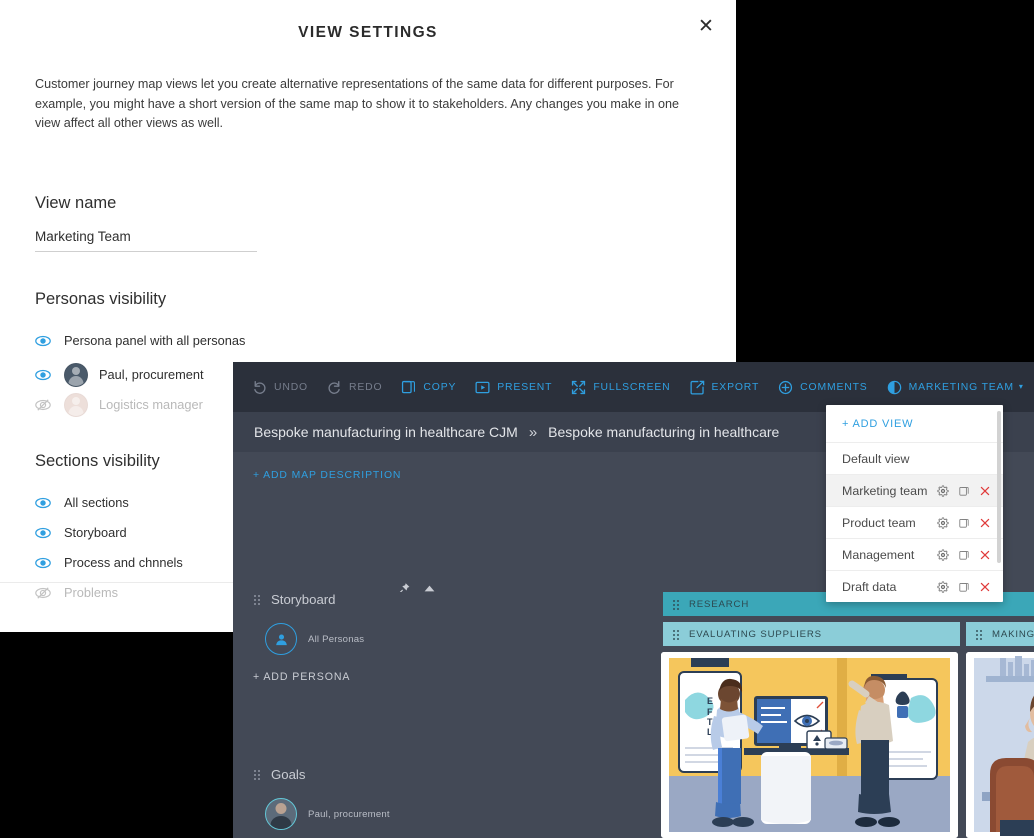 The width and height of the screenshot is (1034, 838). What do you see at coordinates (914, 491) in the screenshot?
I see `view-item-marketing-team: Marketing team` at bounding box center [914, 491].